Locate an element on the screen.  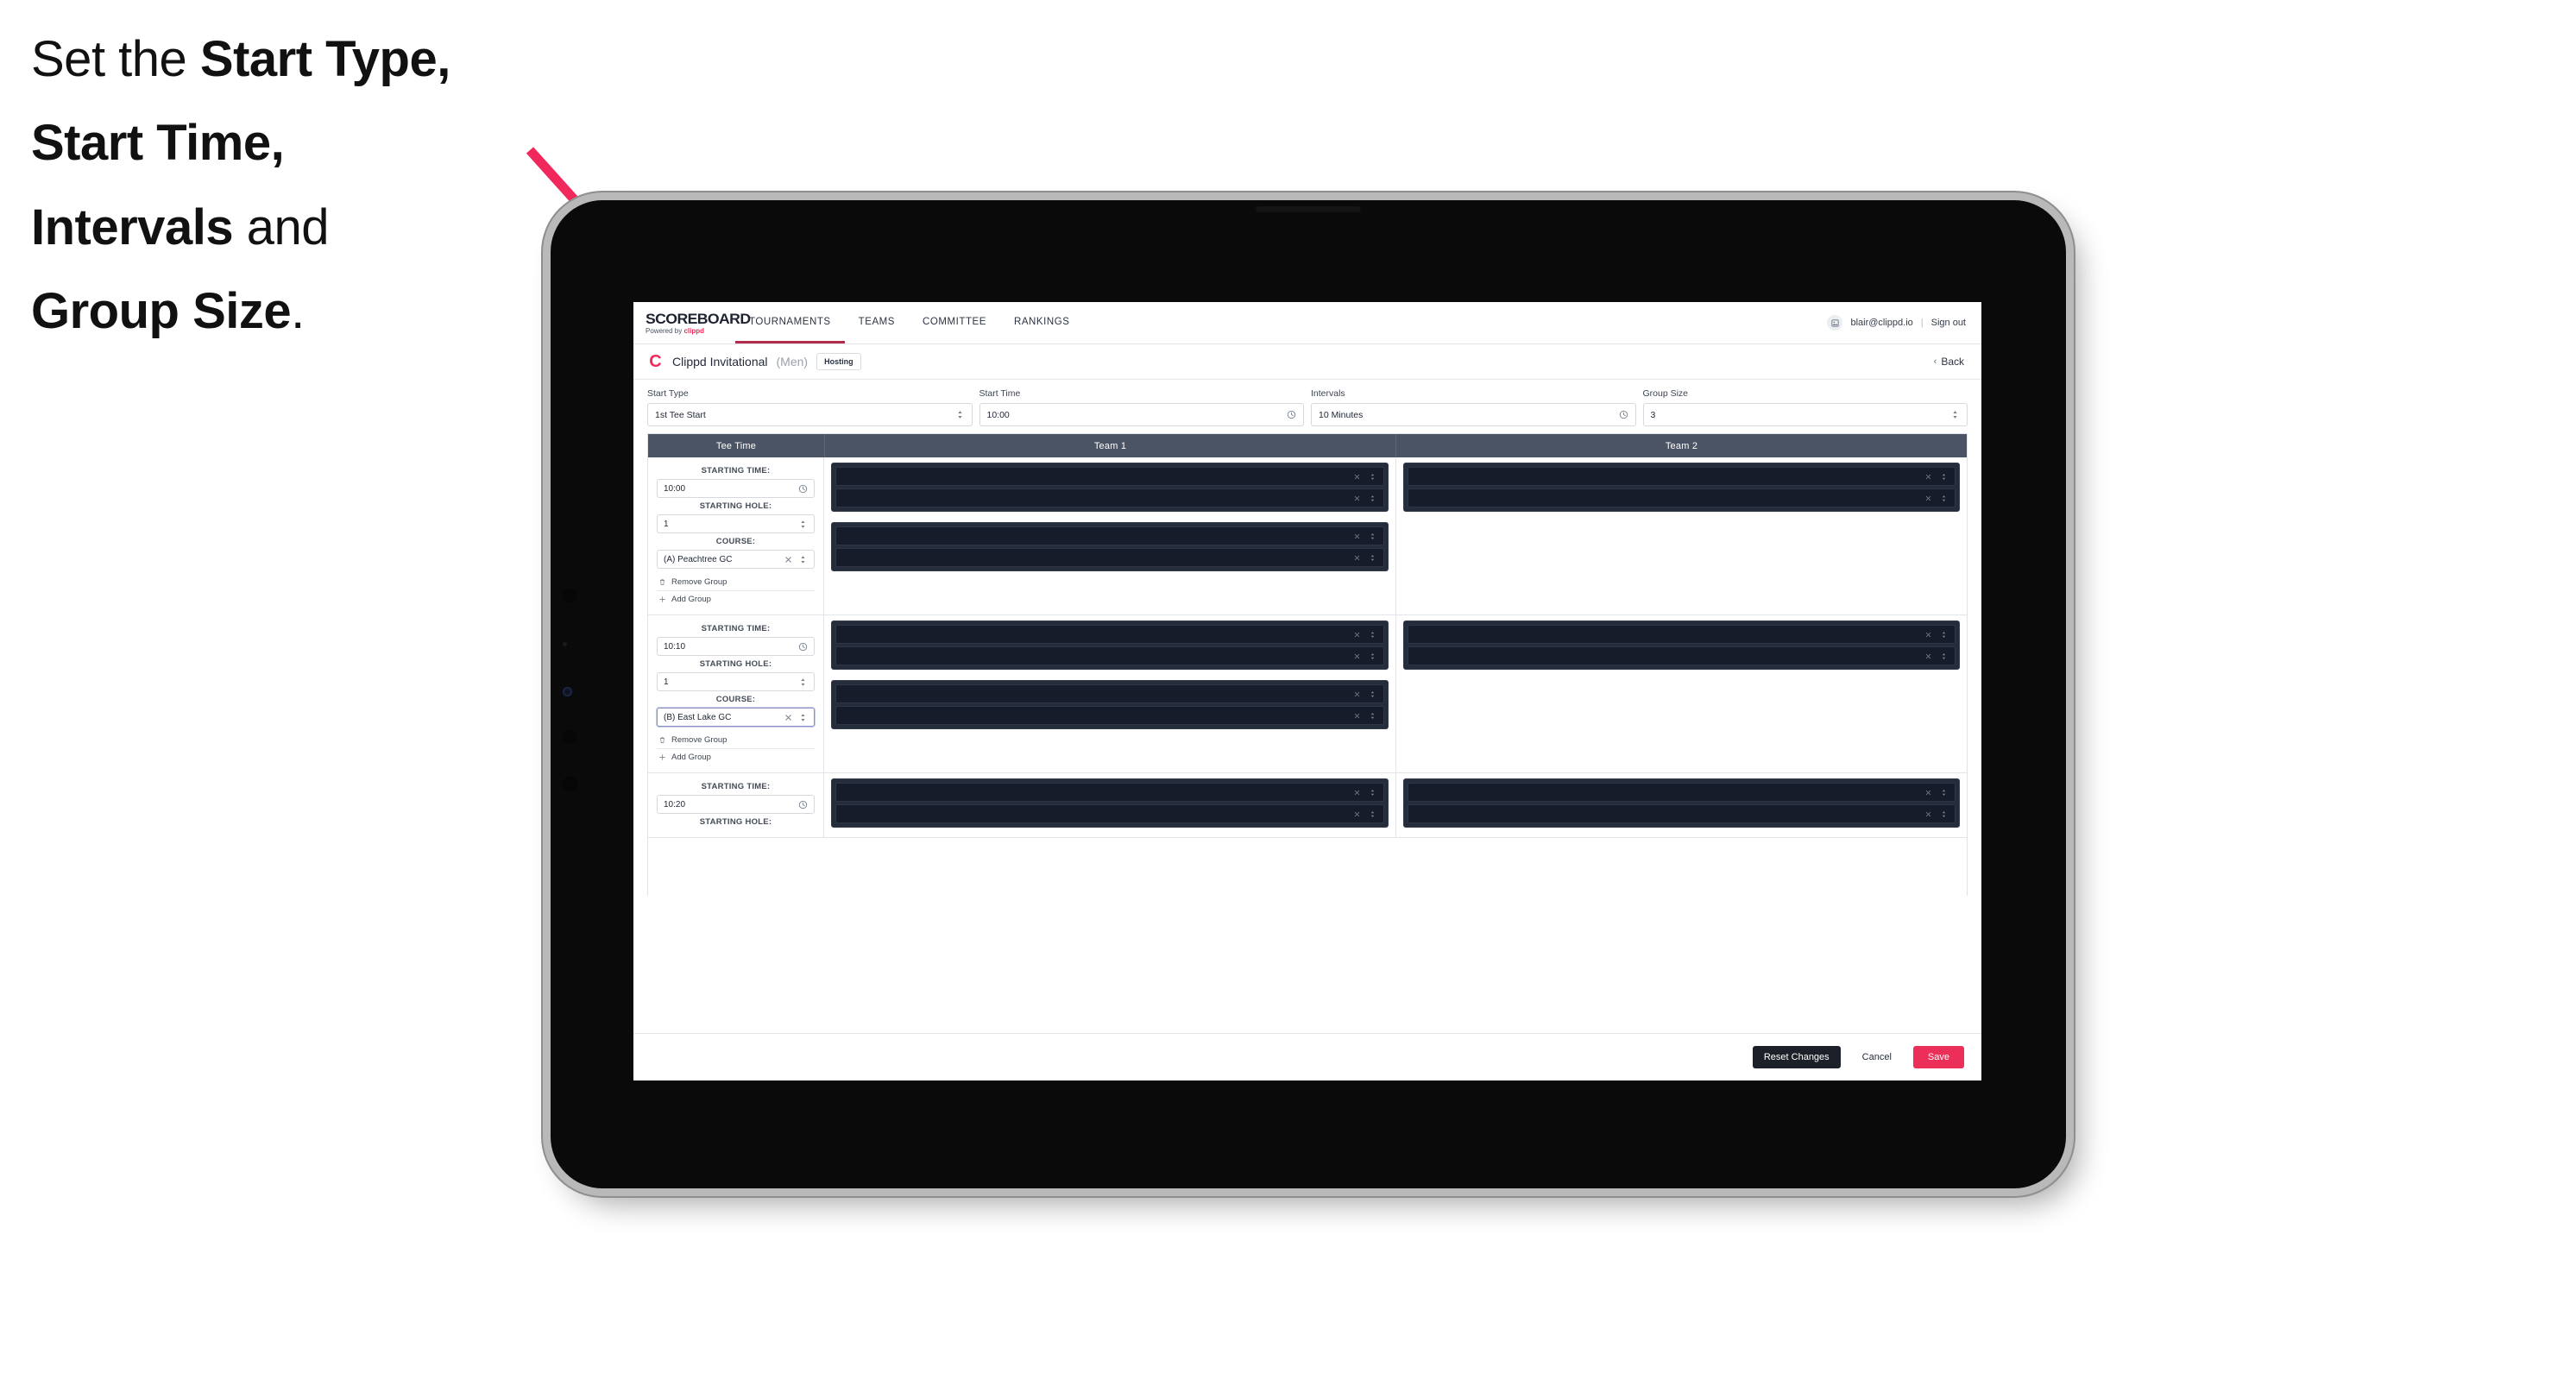
reset-changes-button: Reset Changes is located at coordinates (1797, 1057).